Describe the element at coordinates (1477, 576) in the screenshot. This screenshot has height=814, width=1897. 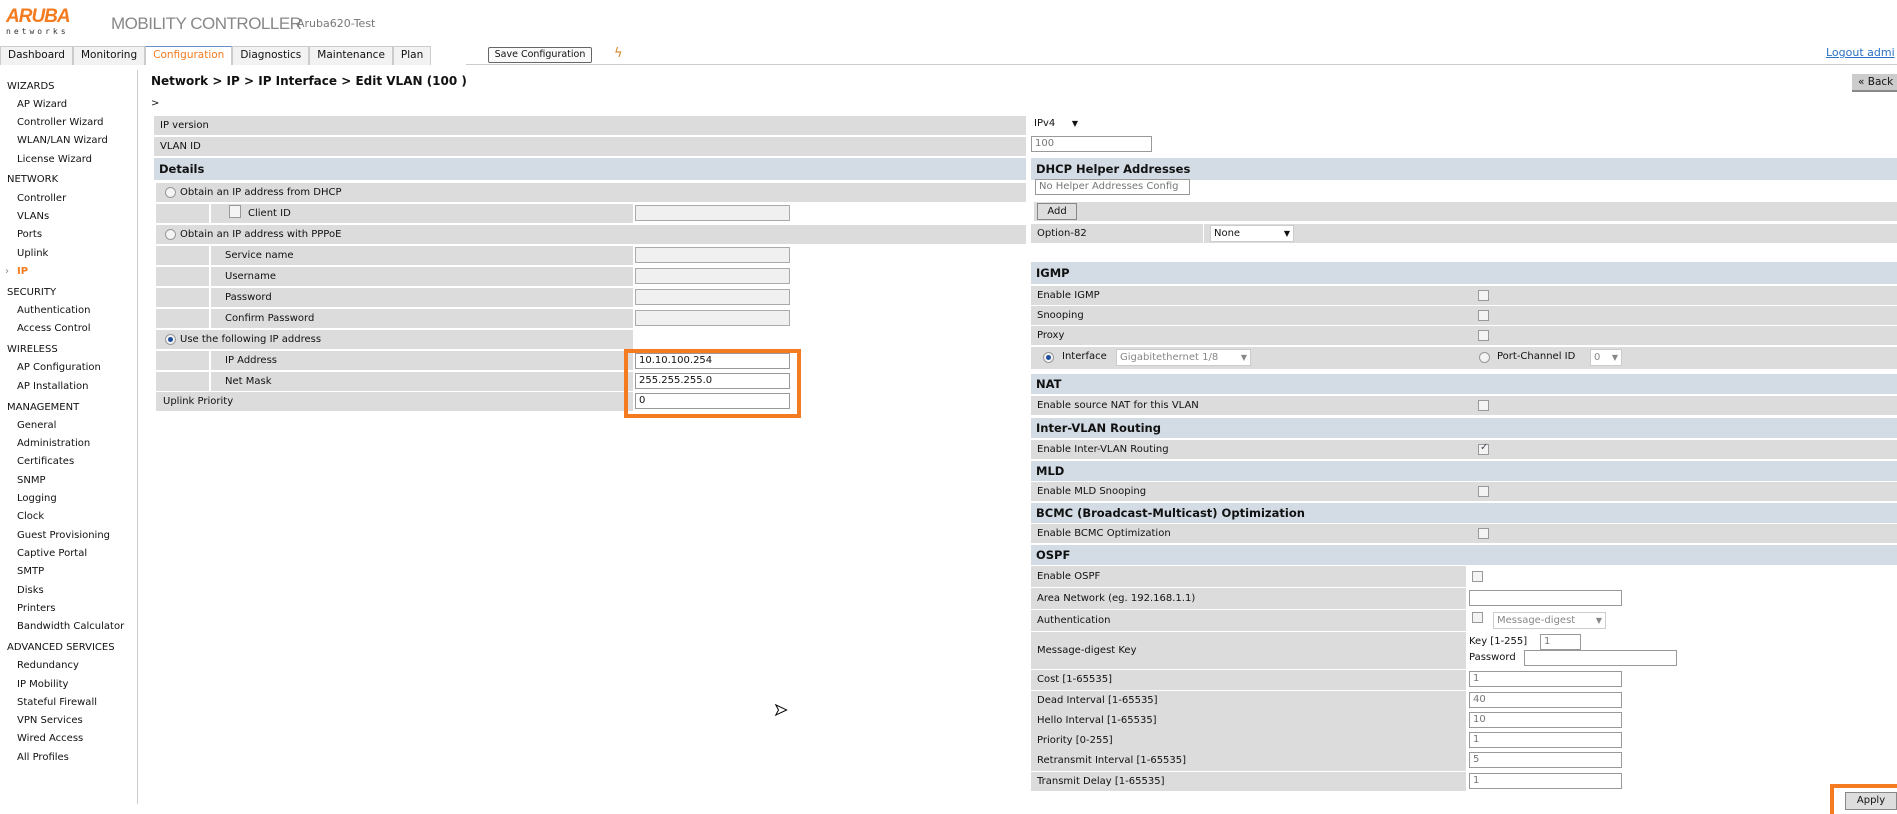
I see `enable-ospf-checkbox` at that location.